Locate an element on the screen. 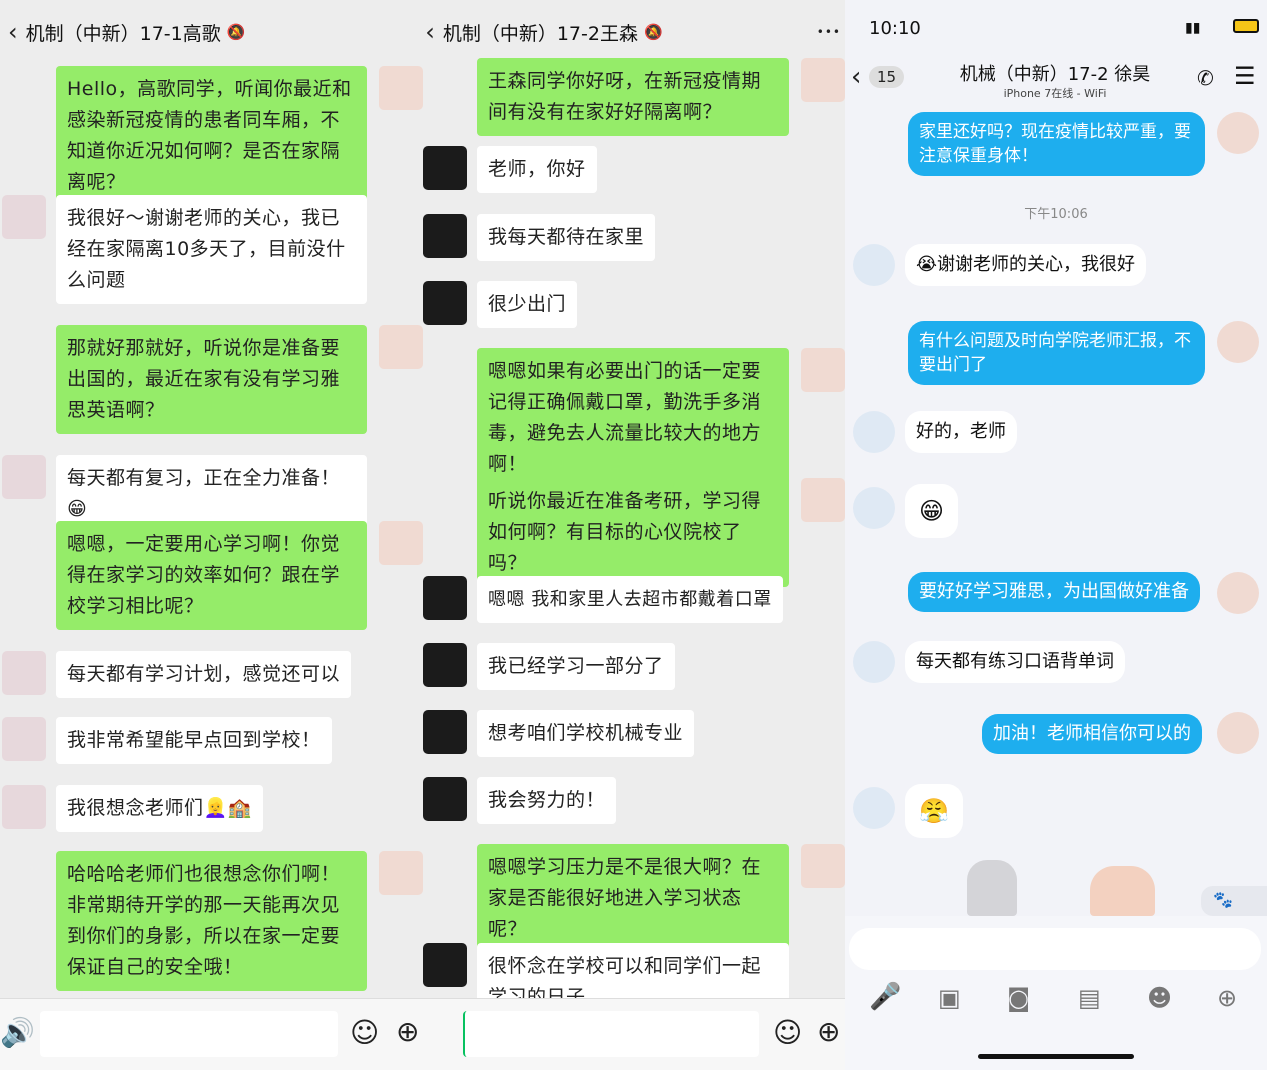 The width and height of the screenshot is (1267, 1070). message-student: 😤 is located at coordinates (934, 811).